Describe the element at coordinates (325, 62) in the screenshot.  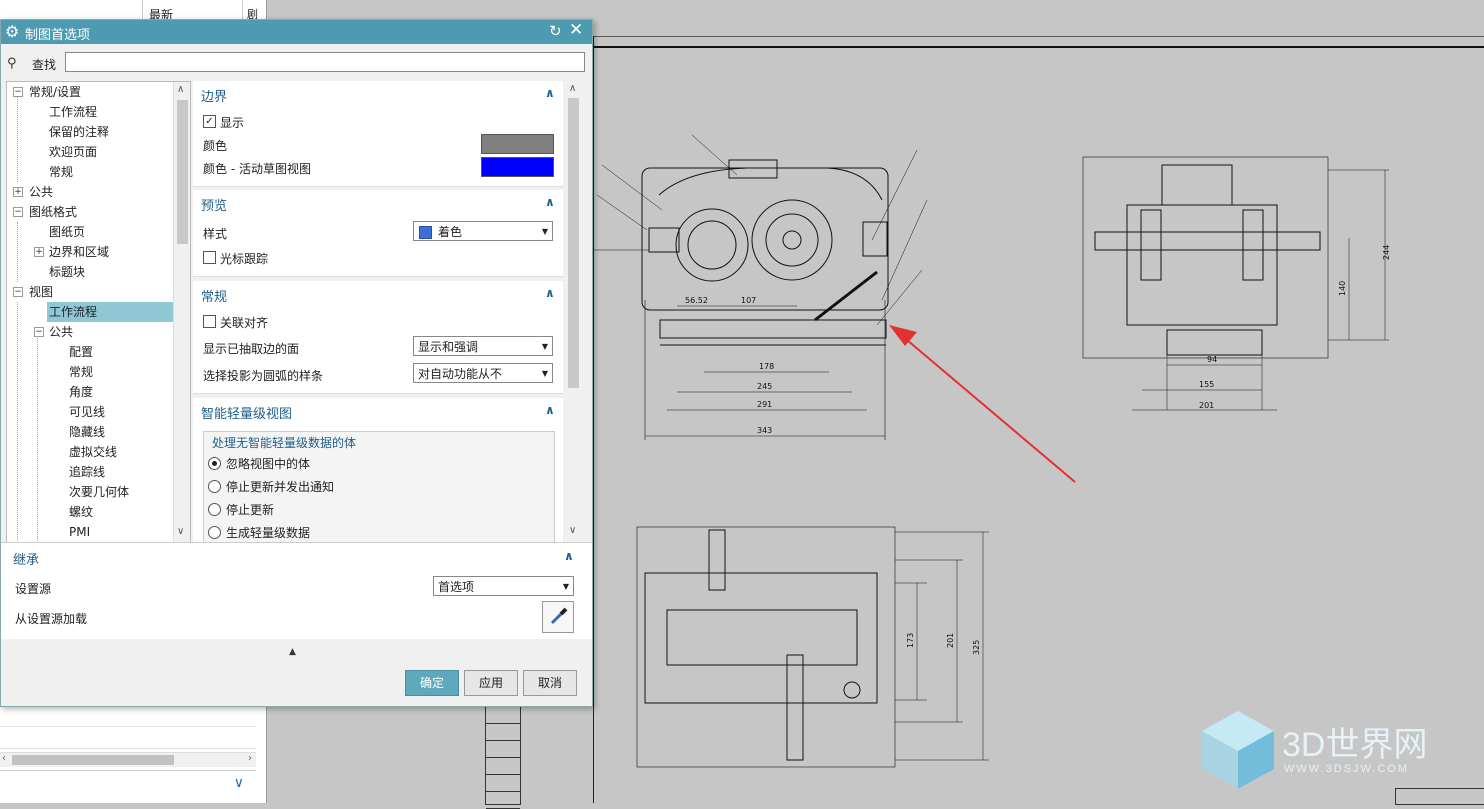
I see `search-input` at that location.